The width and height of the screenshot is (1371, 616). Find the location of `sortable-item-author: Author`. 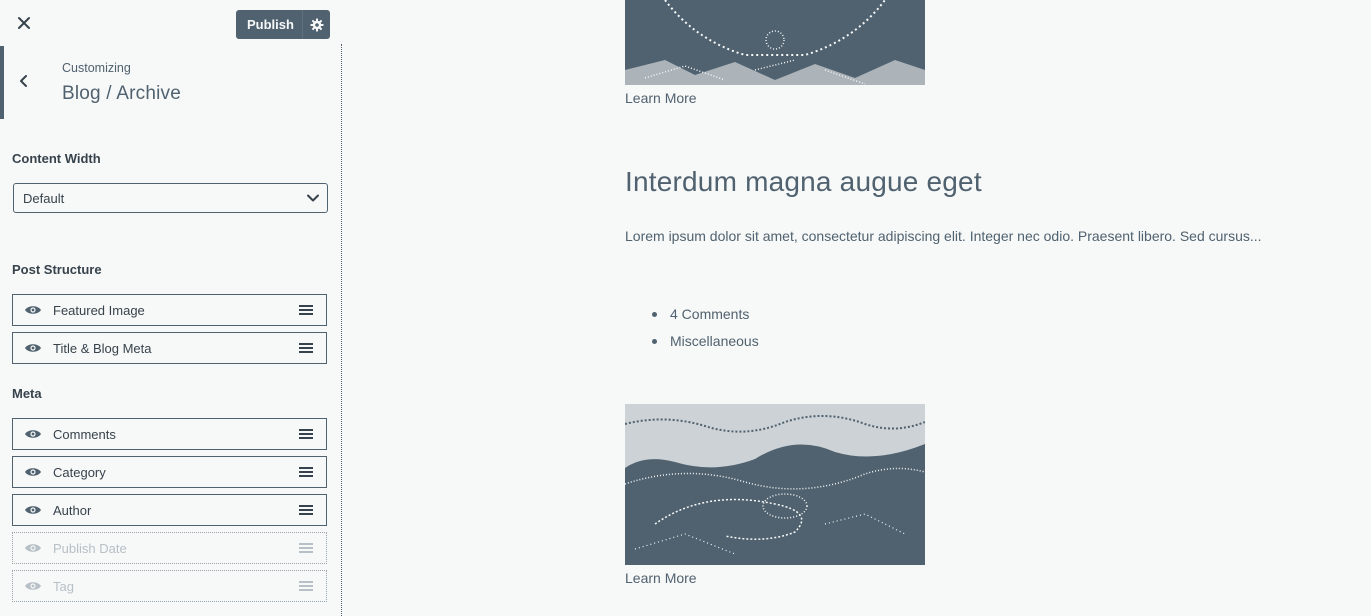

sortable-item-author: Author is located at coordinates (169, 510).